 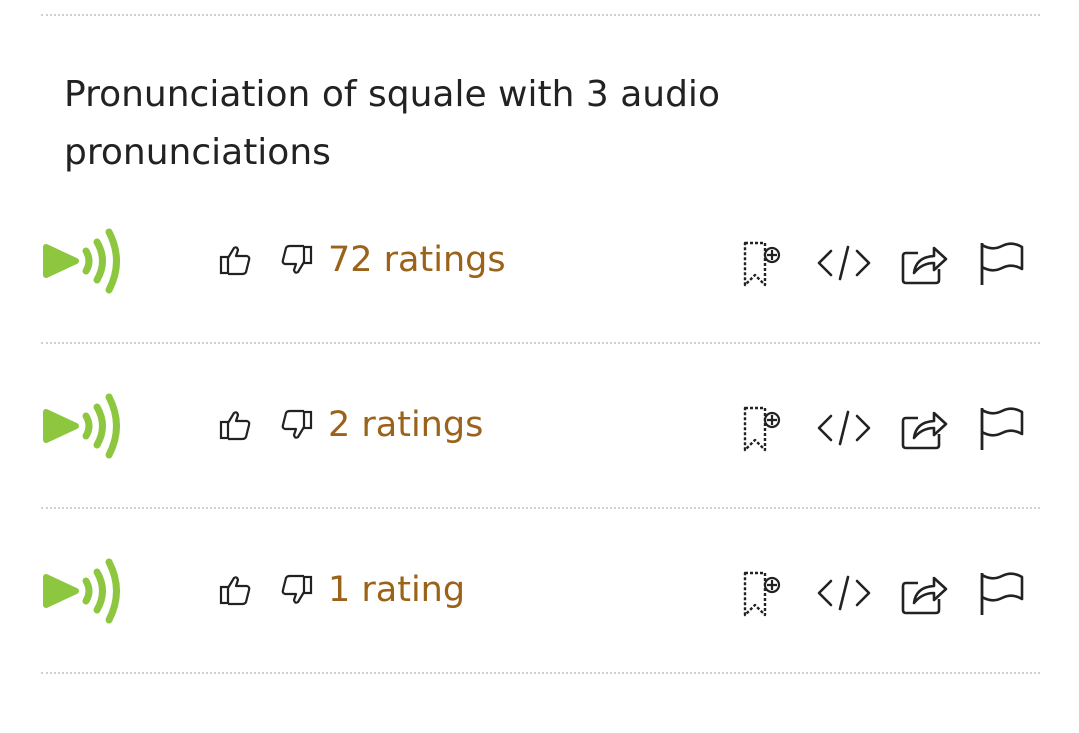 I want to click on ratings-count: 1 rating, so click(x=397, y=590).